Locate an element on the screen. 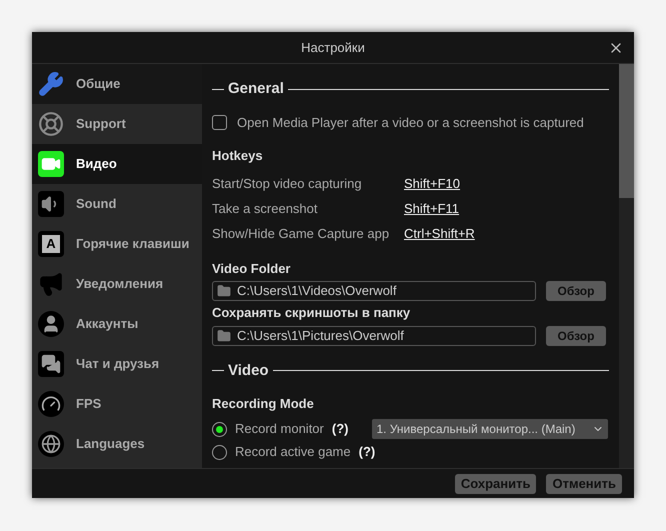  sidebar-item: Аккаунты is located at coordinates (117, 324).